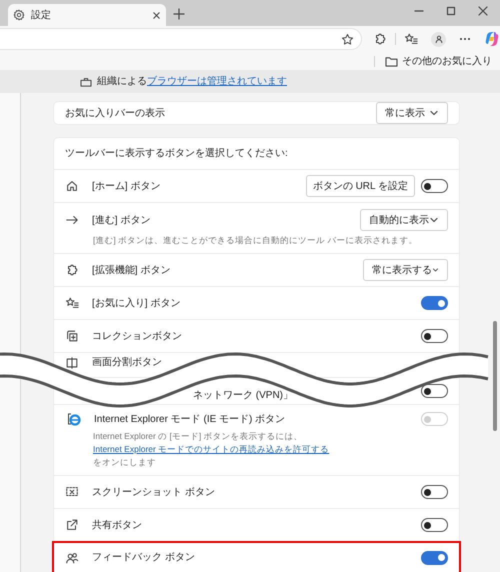 Image resolution: width=500 pixels, height=572 pixels. I want to click on ie-logo-icon, so click(73, 419).